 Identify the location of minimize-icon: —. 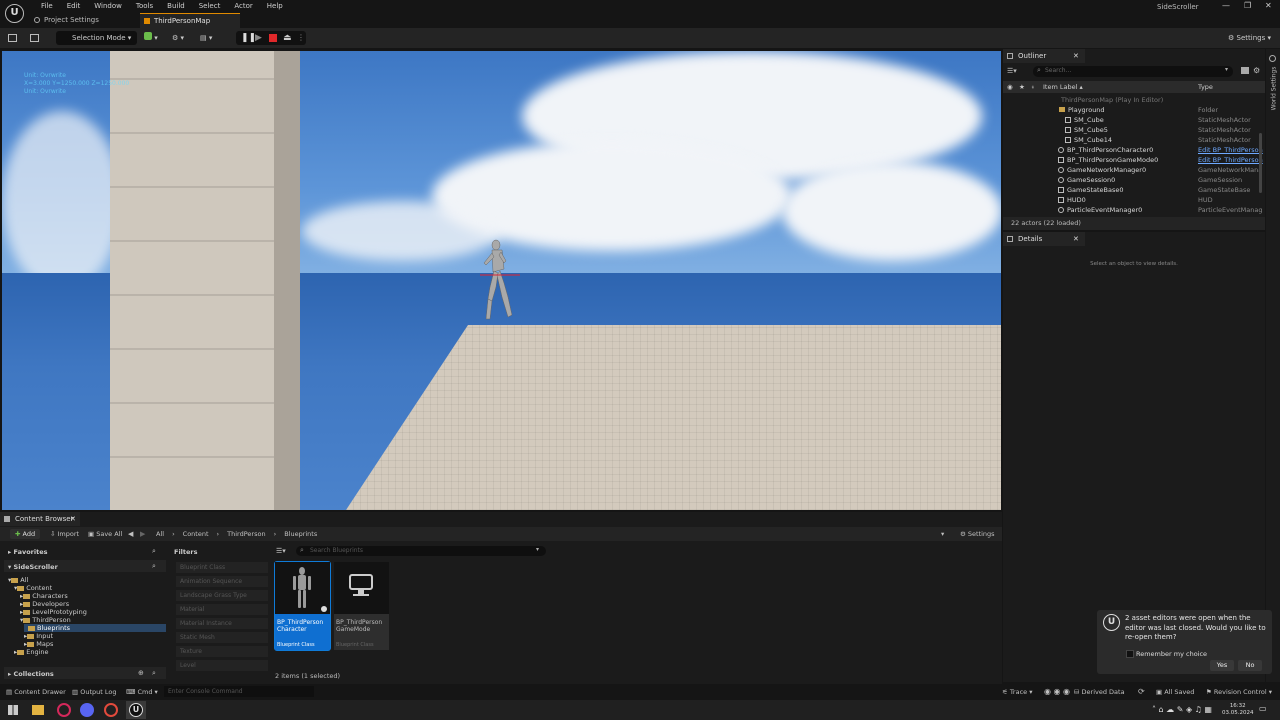
(1226, 5).